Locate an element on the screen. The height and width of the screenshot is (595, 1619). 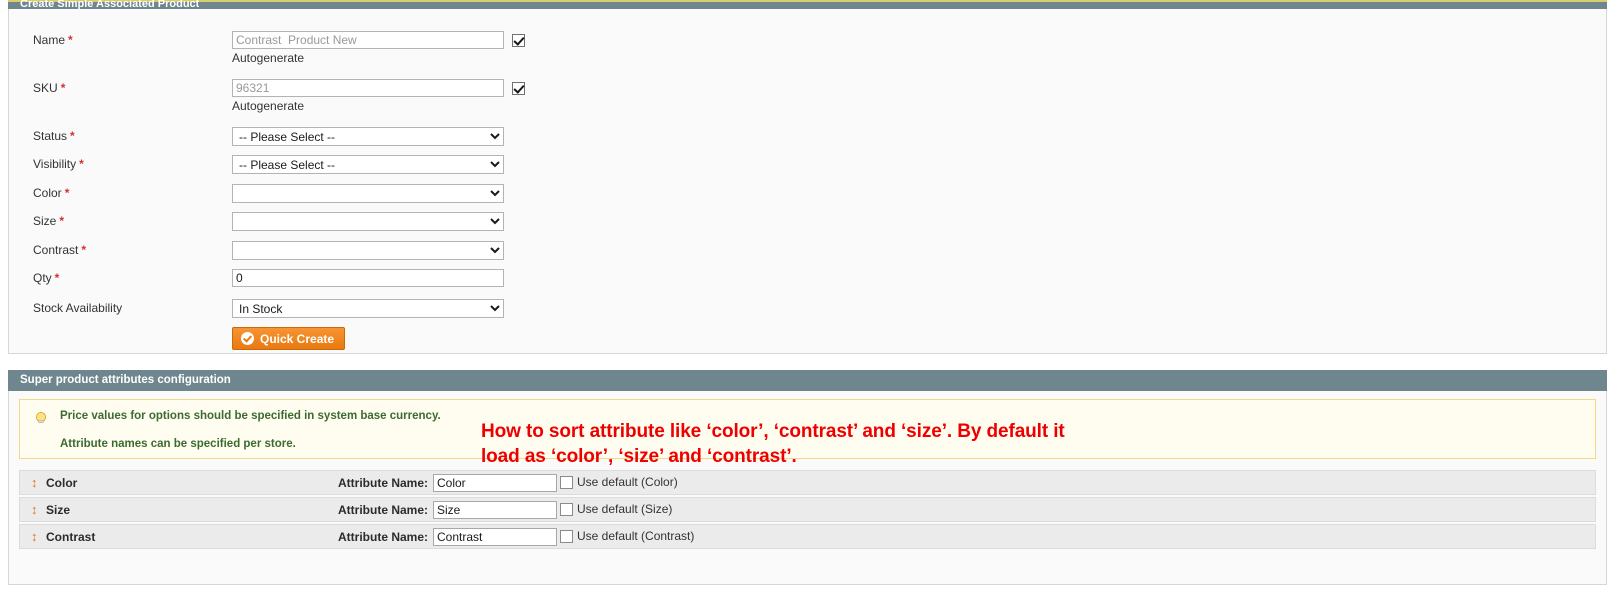
label-color: Color * is located at coordinates (51, 193).